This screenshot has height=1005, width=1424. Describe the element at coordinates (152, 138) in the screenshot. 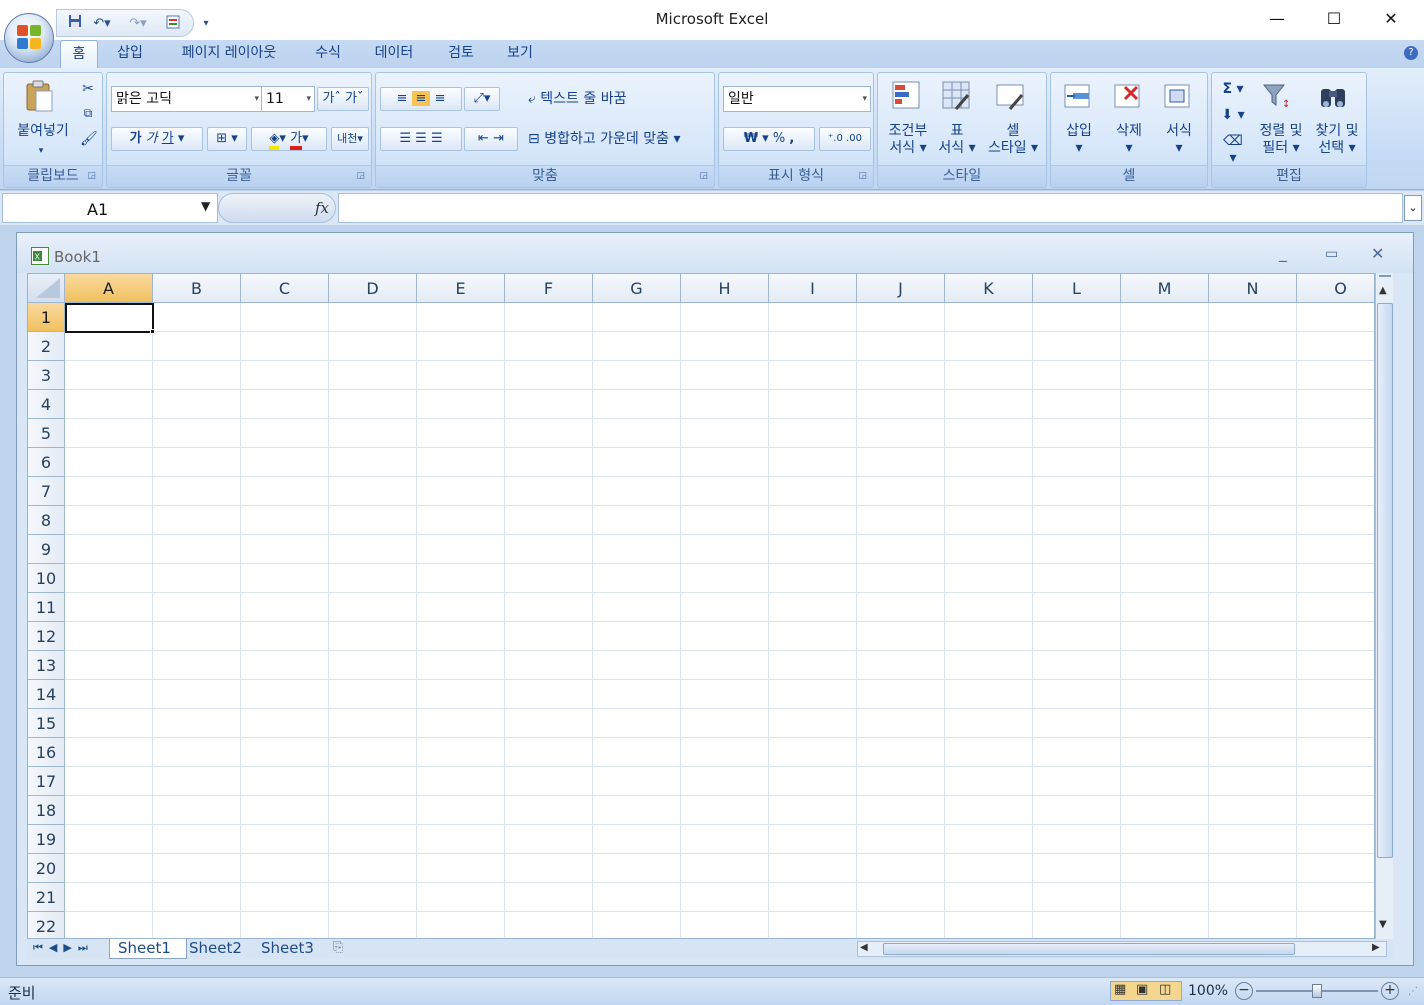

I see `italic-button: 가` at that location.